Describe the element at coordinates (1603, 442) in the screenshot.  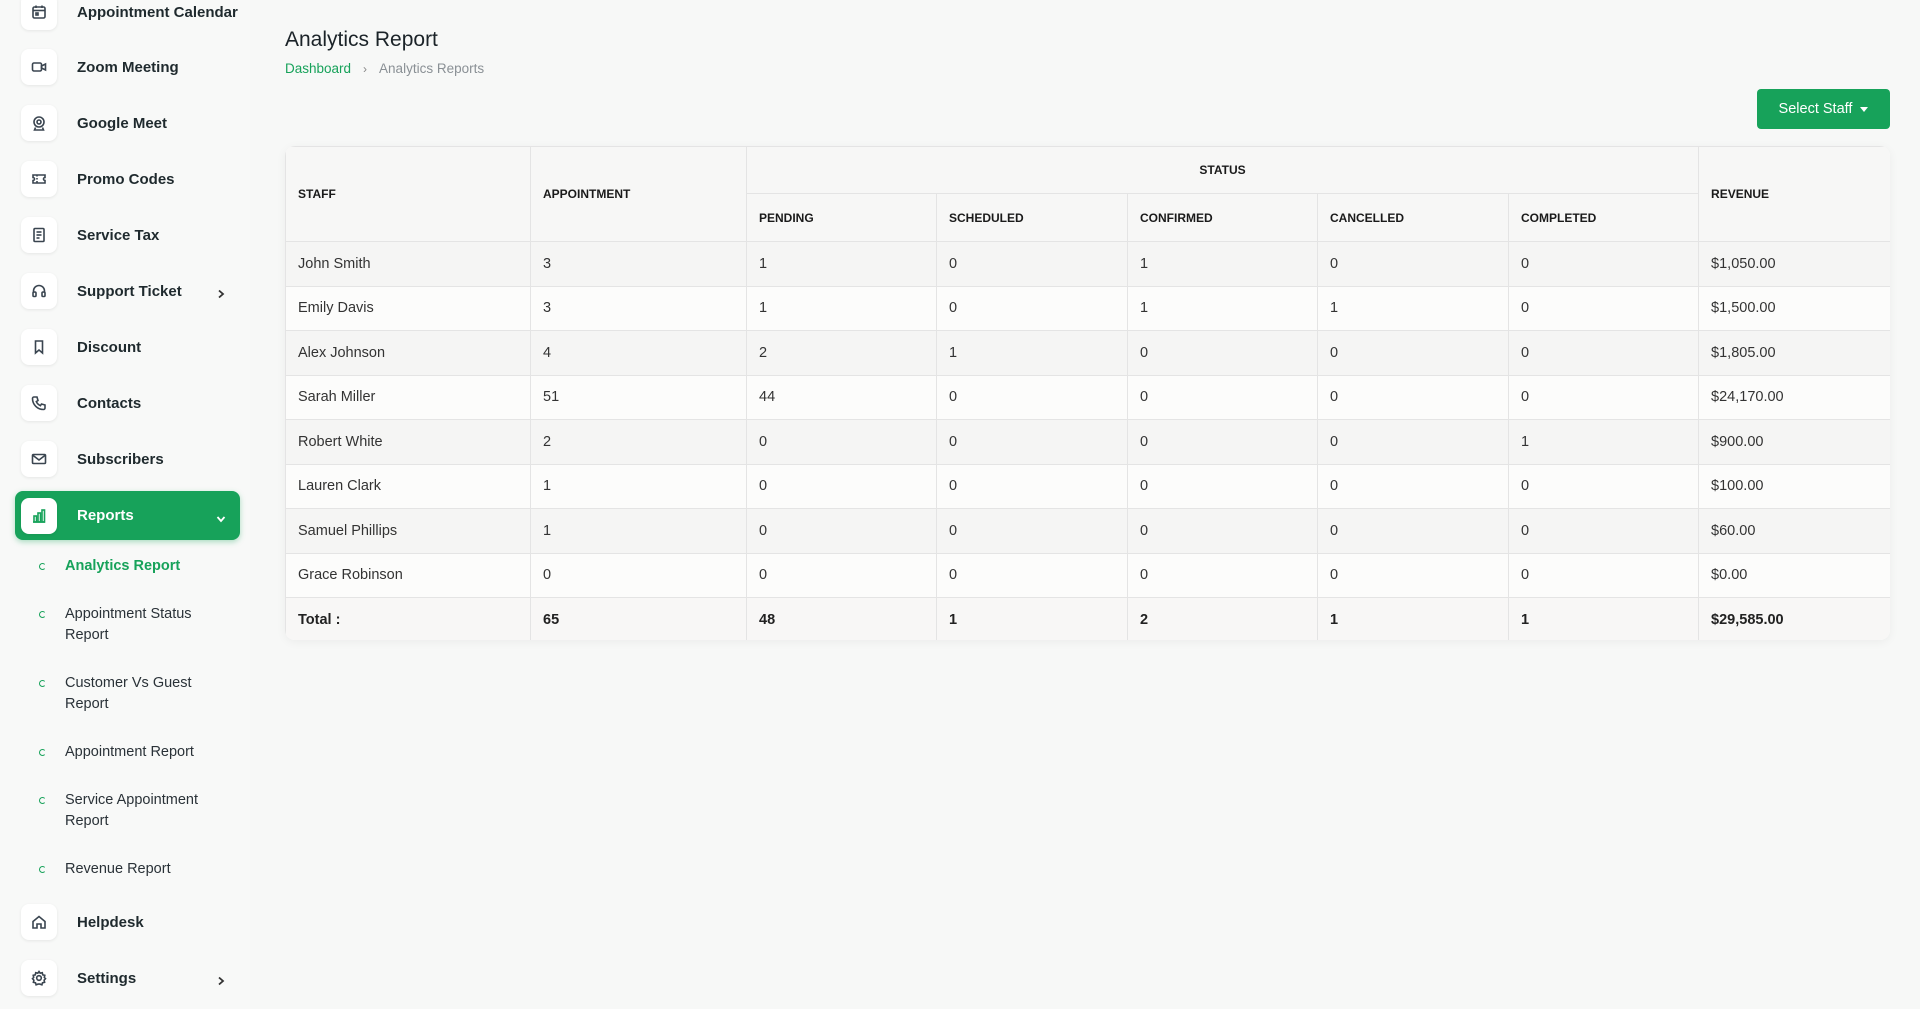
I see `cell-completed: 1` at that location.